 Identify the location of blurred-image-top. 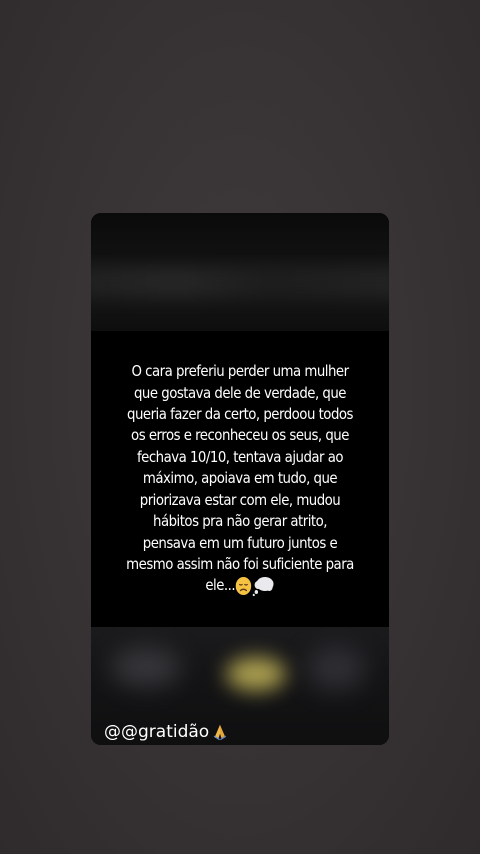
(240, 272).